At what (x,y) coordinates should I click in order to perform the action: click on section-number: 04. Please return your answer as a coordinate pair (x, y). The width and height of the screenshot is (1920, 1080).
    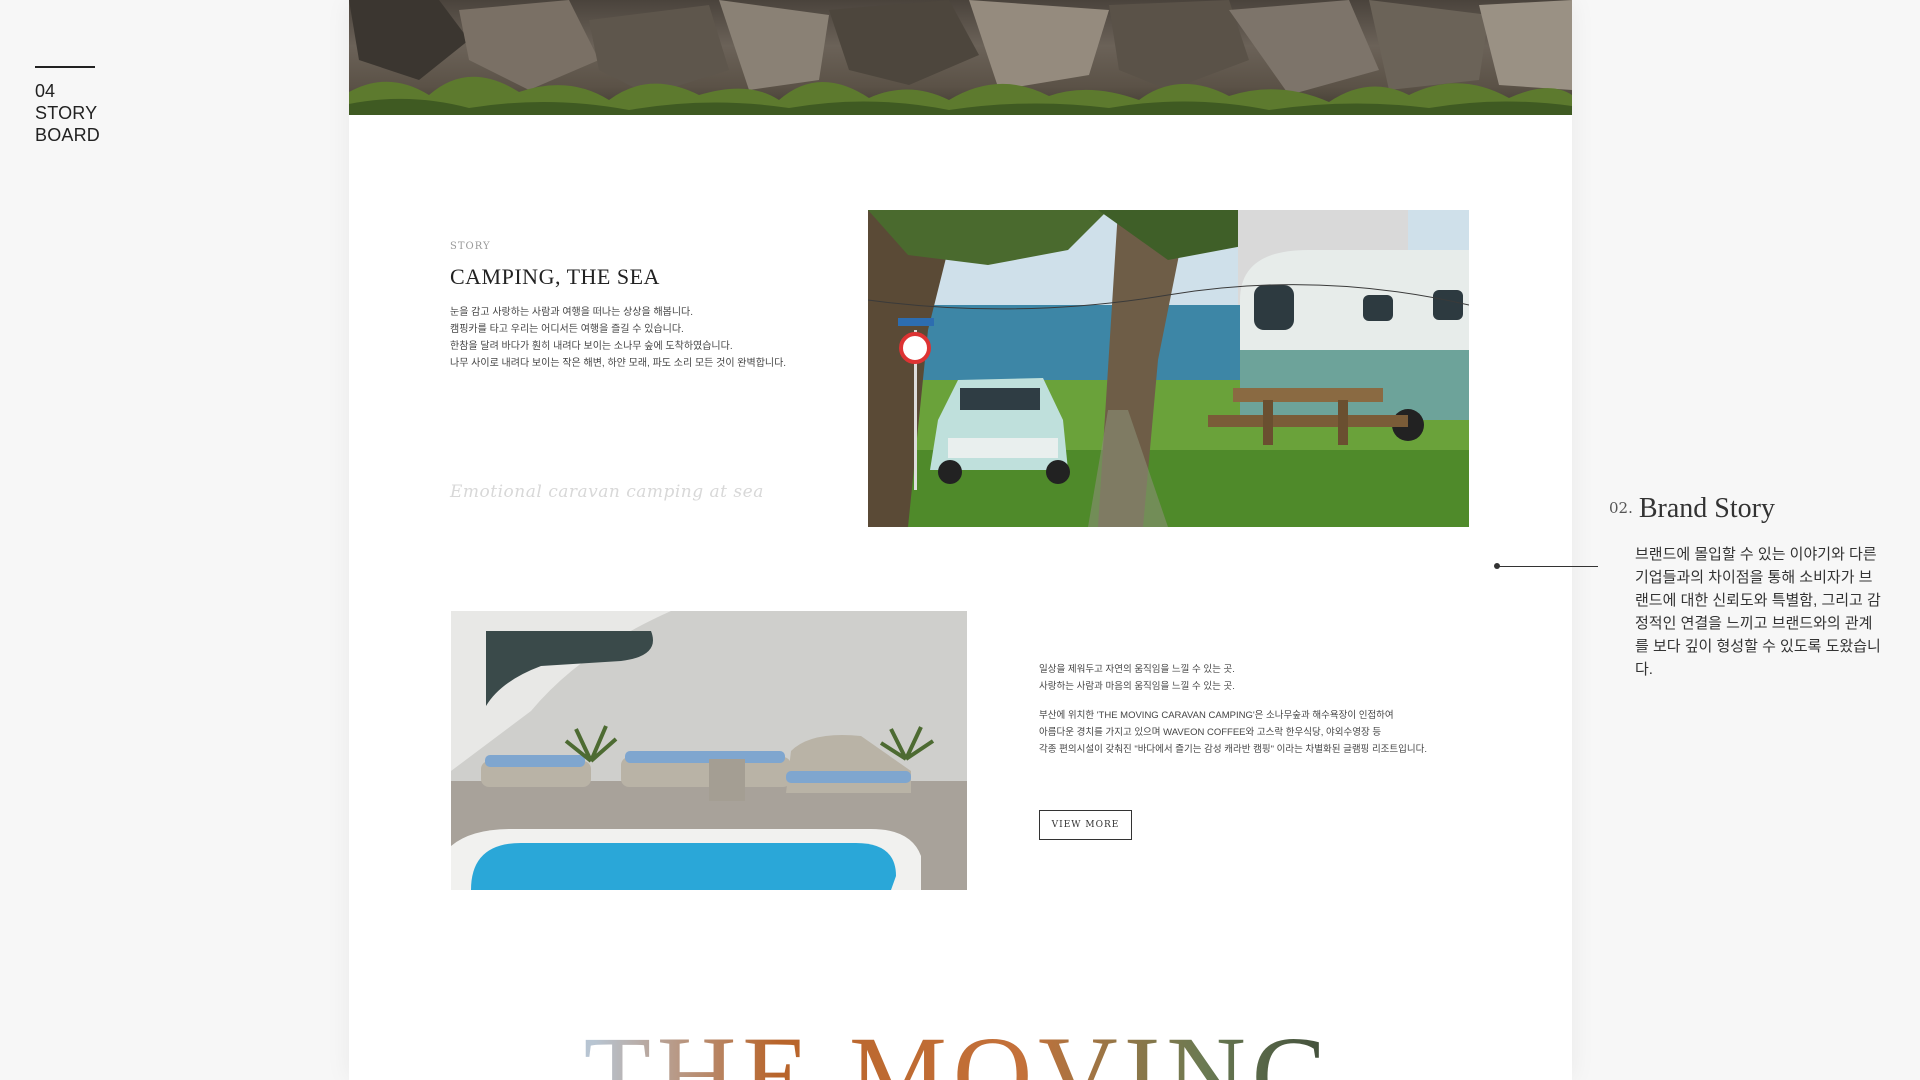
    Looking at the image, I should click on (45, 91).